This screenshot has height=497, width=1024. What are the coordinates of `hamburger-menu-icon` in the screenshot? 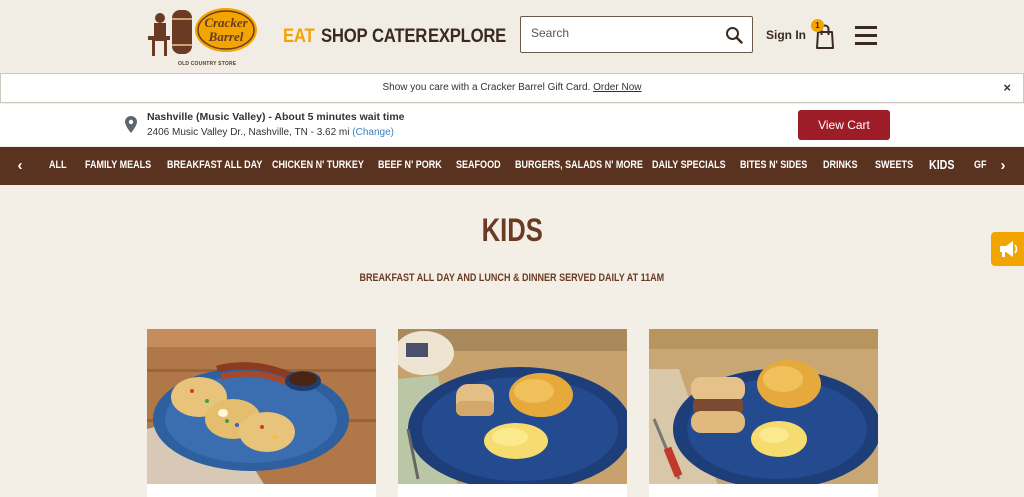 It's located at (866, 36).